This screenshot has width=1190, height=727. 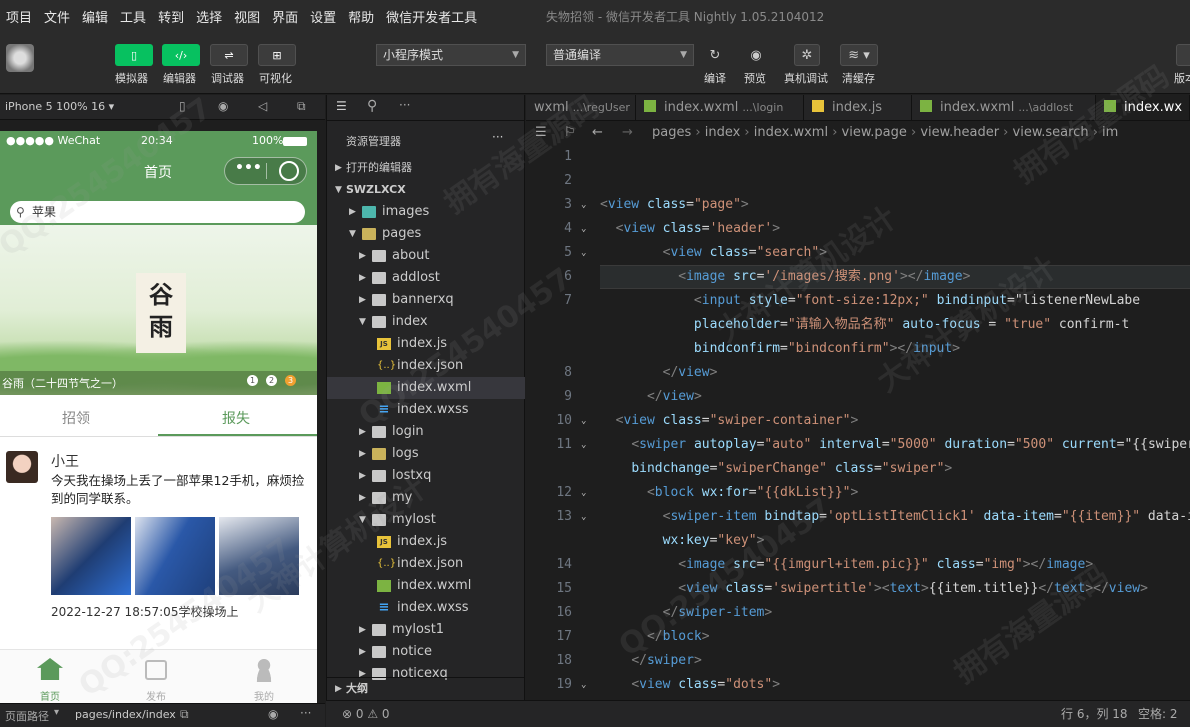 What do you see at coordinates (156, 670) in the screenshot?
I see `publish-icon` at bounding box center [156, 670].